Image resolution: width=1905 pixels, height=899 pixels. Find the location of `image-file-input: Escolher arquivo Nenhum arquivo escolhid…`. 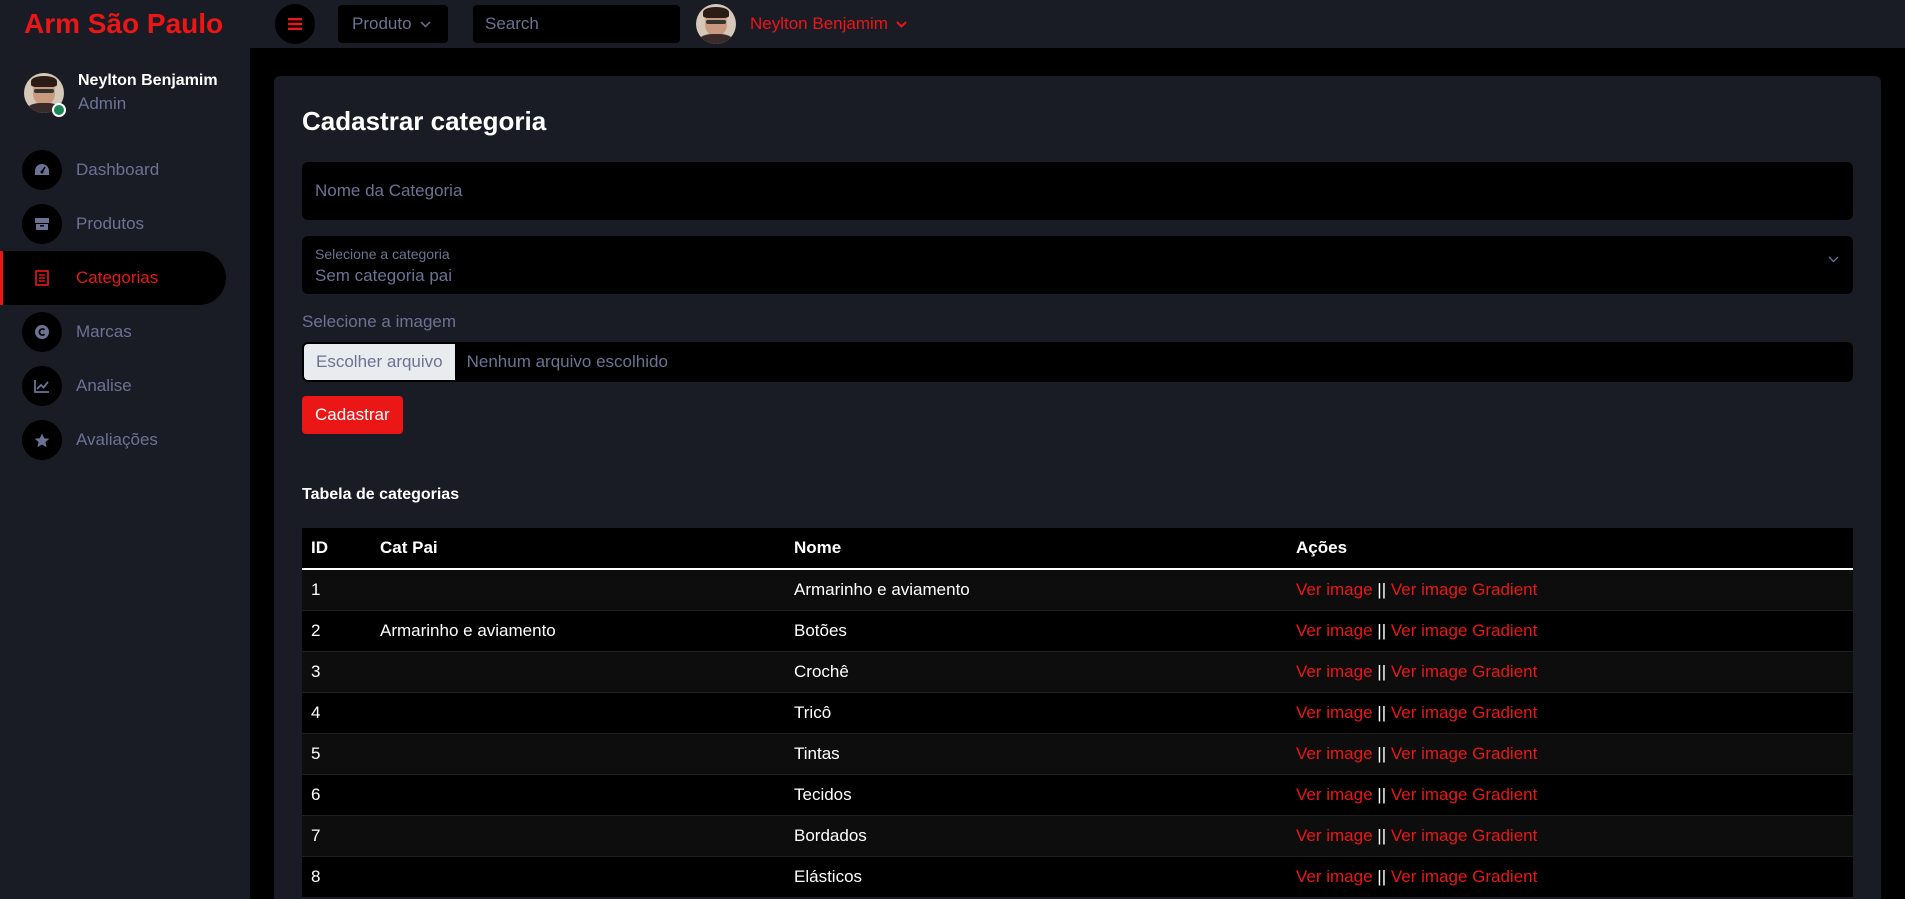

image-file-input: Escolher arquivo Nenhum arquivo escolhid… is located at coordinates (1077, 362).